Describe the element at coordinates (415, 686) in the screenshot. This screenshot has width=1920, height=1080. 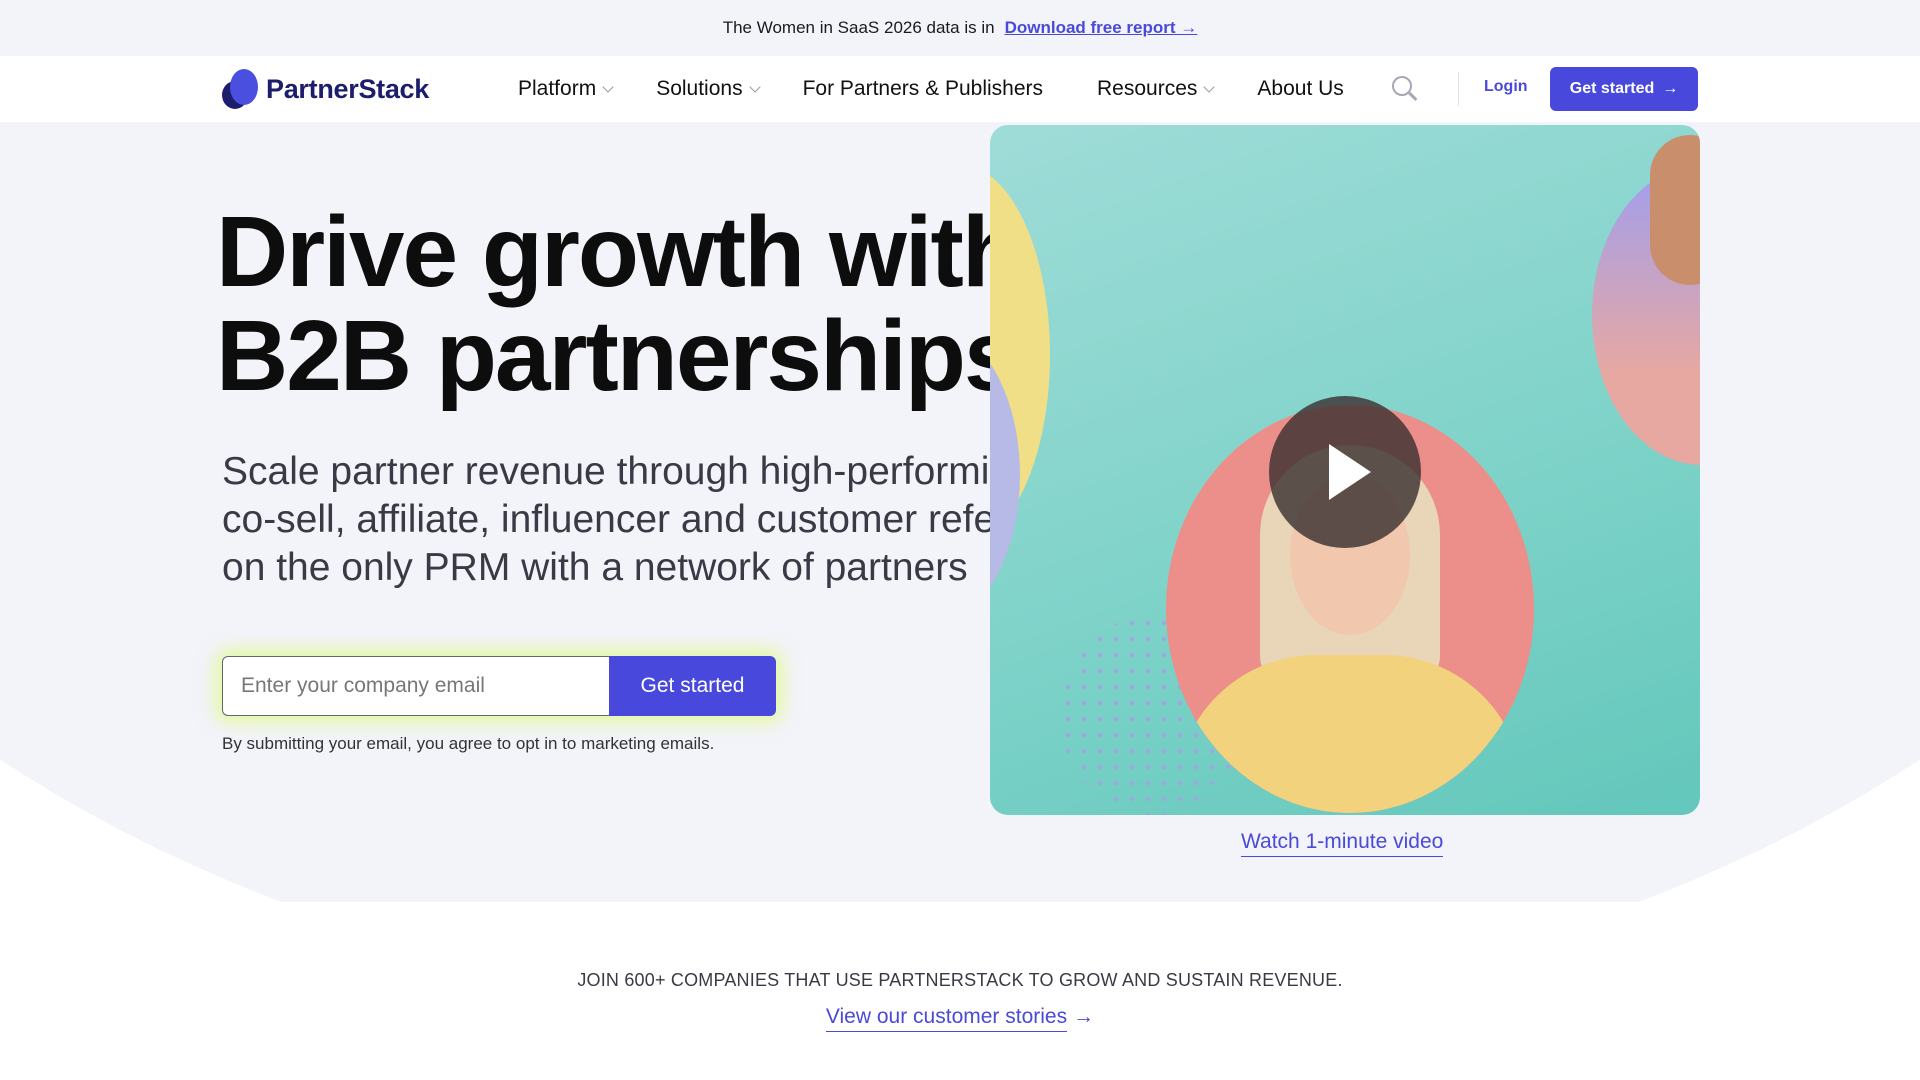
I see `company-email-input` at that location.